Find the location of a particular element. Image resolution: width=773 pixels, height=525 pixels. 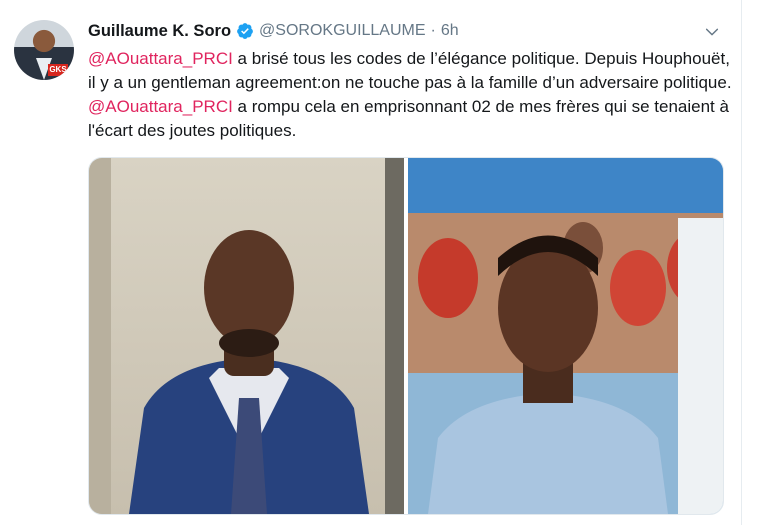

tweet-timestamp: 6h is located at coordinates (450, 31).